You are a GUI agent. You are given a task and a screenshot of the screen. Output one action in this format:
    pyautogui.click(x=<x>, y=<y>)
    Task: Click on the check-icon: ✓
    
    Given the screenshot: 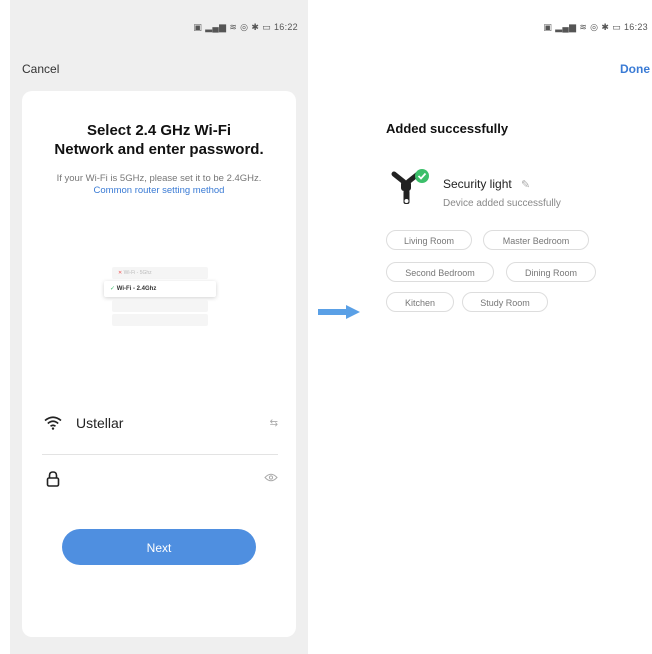 What is the action you would take?
    pyautogui.click(x=113, y=289)
    